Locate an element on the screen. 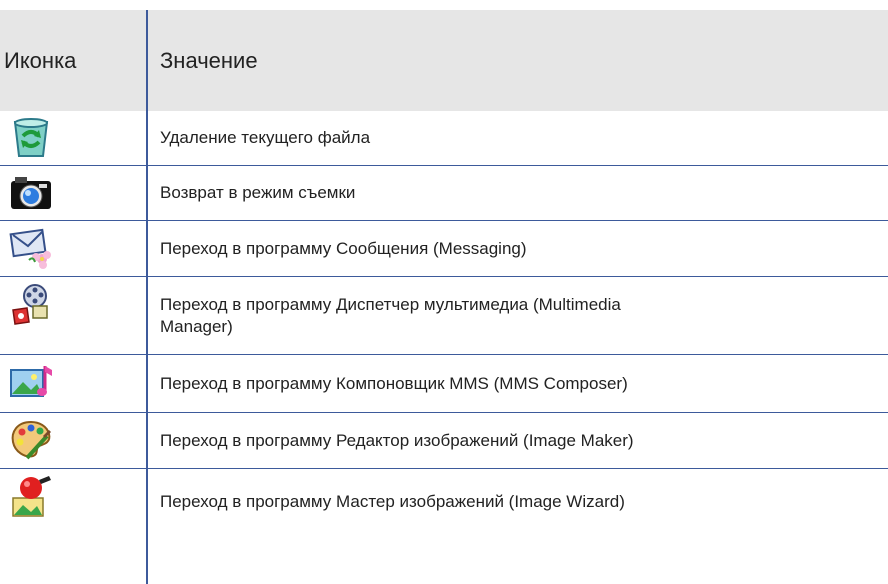  header-meaning-column: Значение is located at coordinates (209, 60).